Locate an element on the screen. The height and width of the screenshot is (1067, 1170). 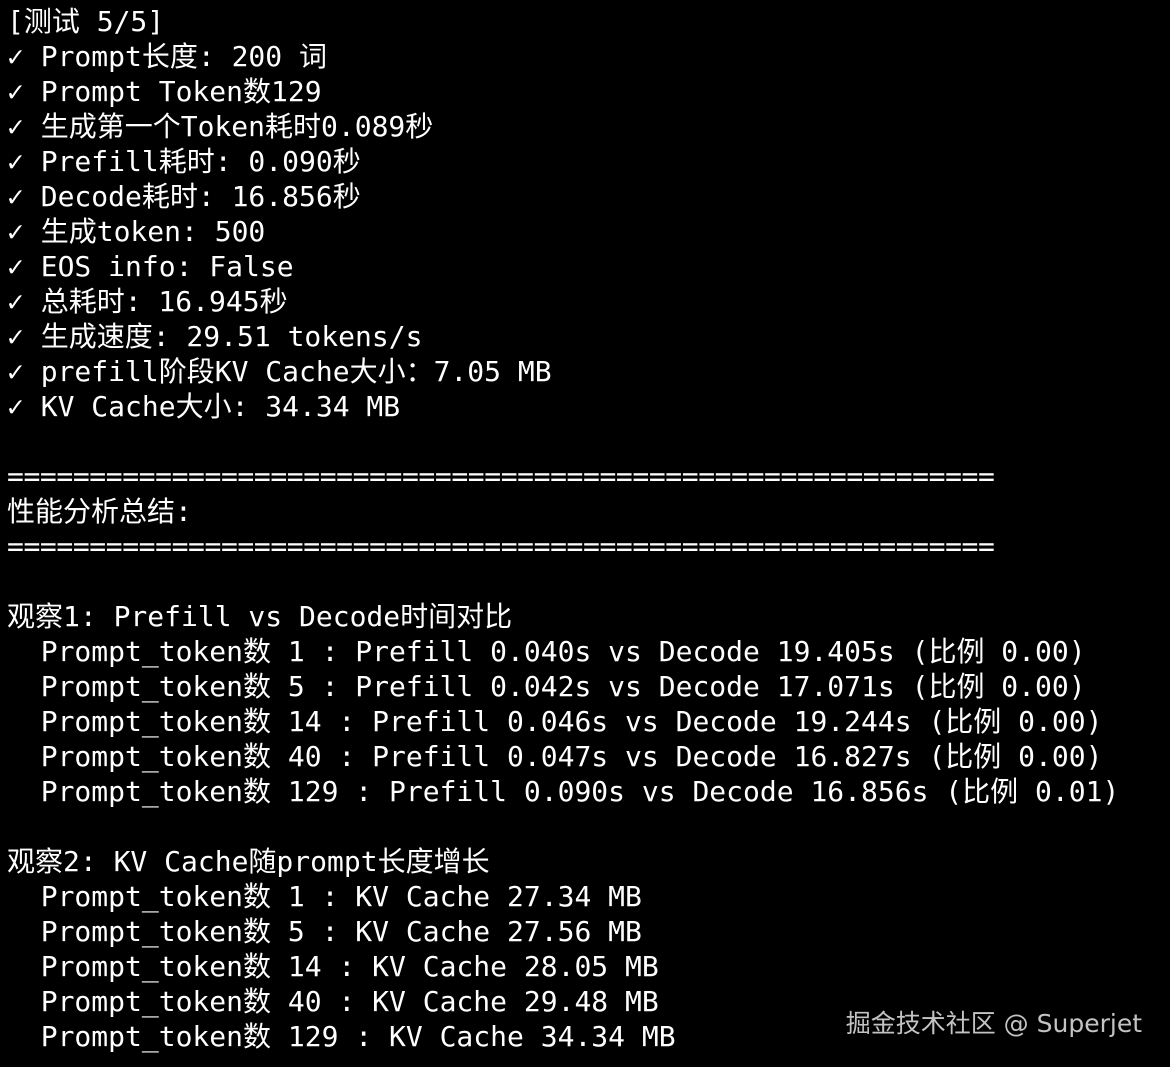
result-eos-info: ✓ EOS info: False is located at coordinates (150, 266).